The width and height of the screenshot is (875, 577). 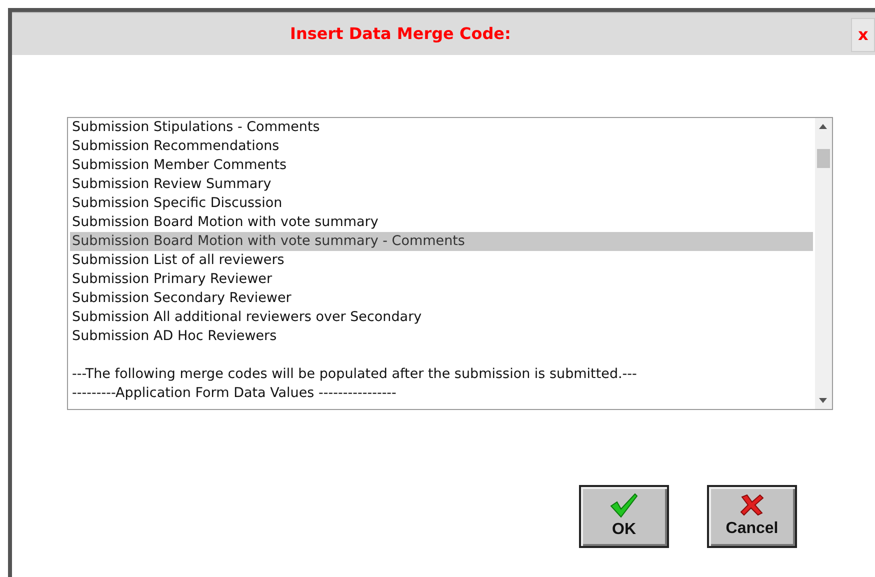 I want to click on ok-button: OK, so click(x=624, y=516).